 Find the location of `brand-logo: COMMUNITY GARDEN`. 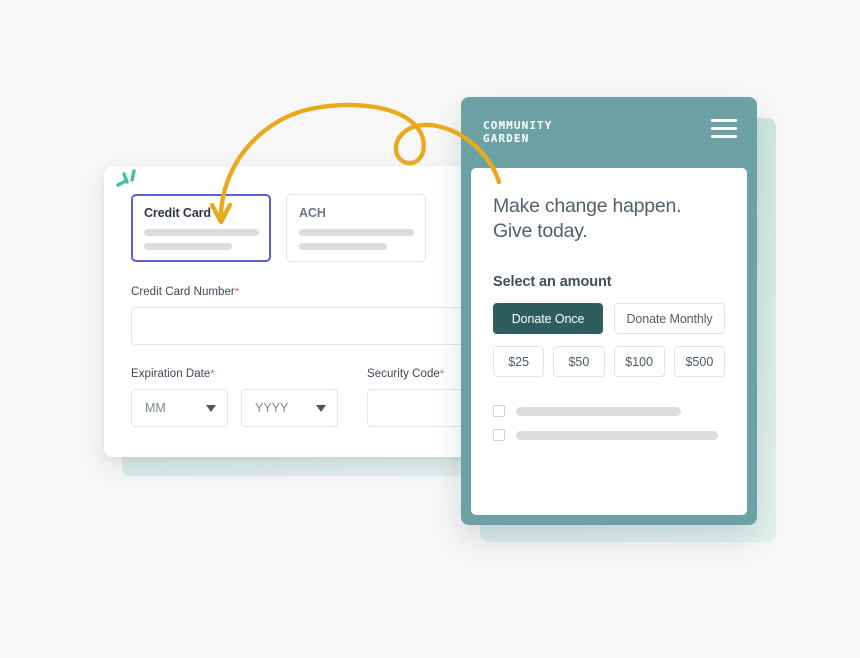

brand-logo: COMMUNITY GARDEN is located at coordinates (518, 132).